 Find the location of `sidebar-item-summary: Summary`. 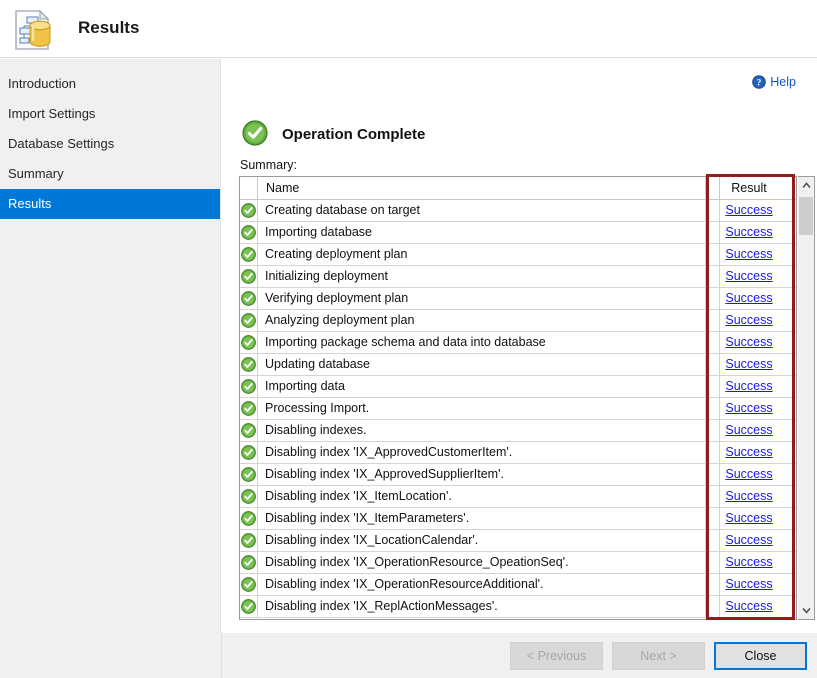

sidebar-item-summary: Summary is located at coordinates (110, 174).